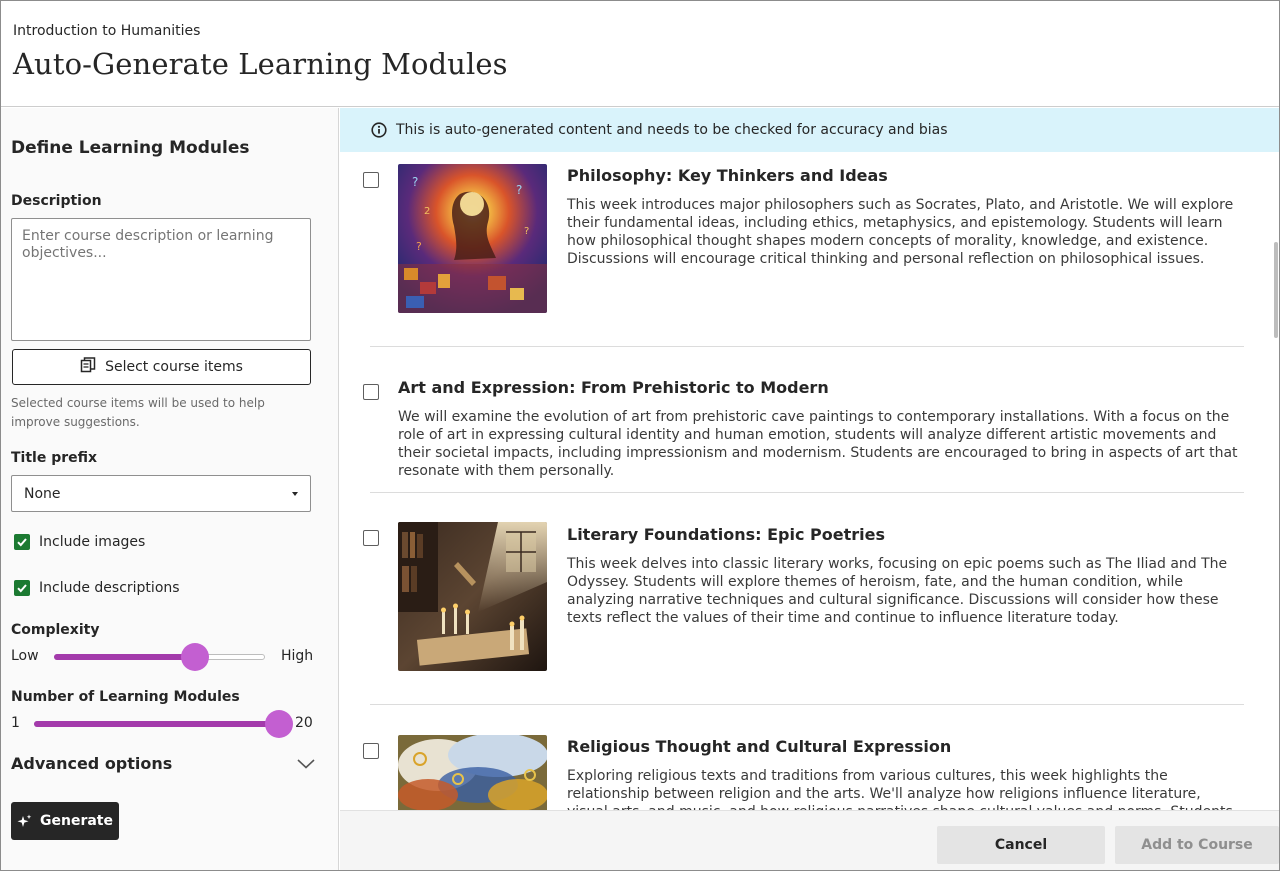 The width and height of the screenshot is (1280, 871). What do you see at coordinates (109, 588) in the screenshot?
I see `include-descriptions-label: Include descriptions` at bounding box center [109, 588].